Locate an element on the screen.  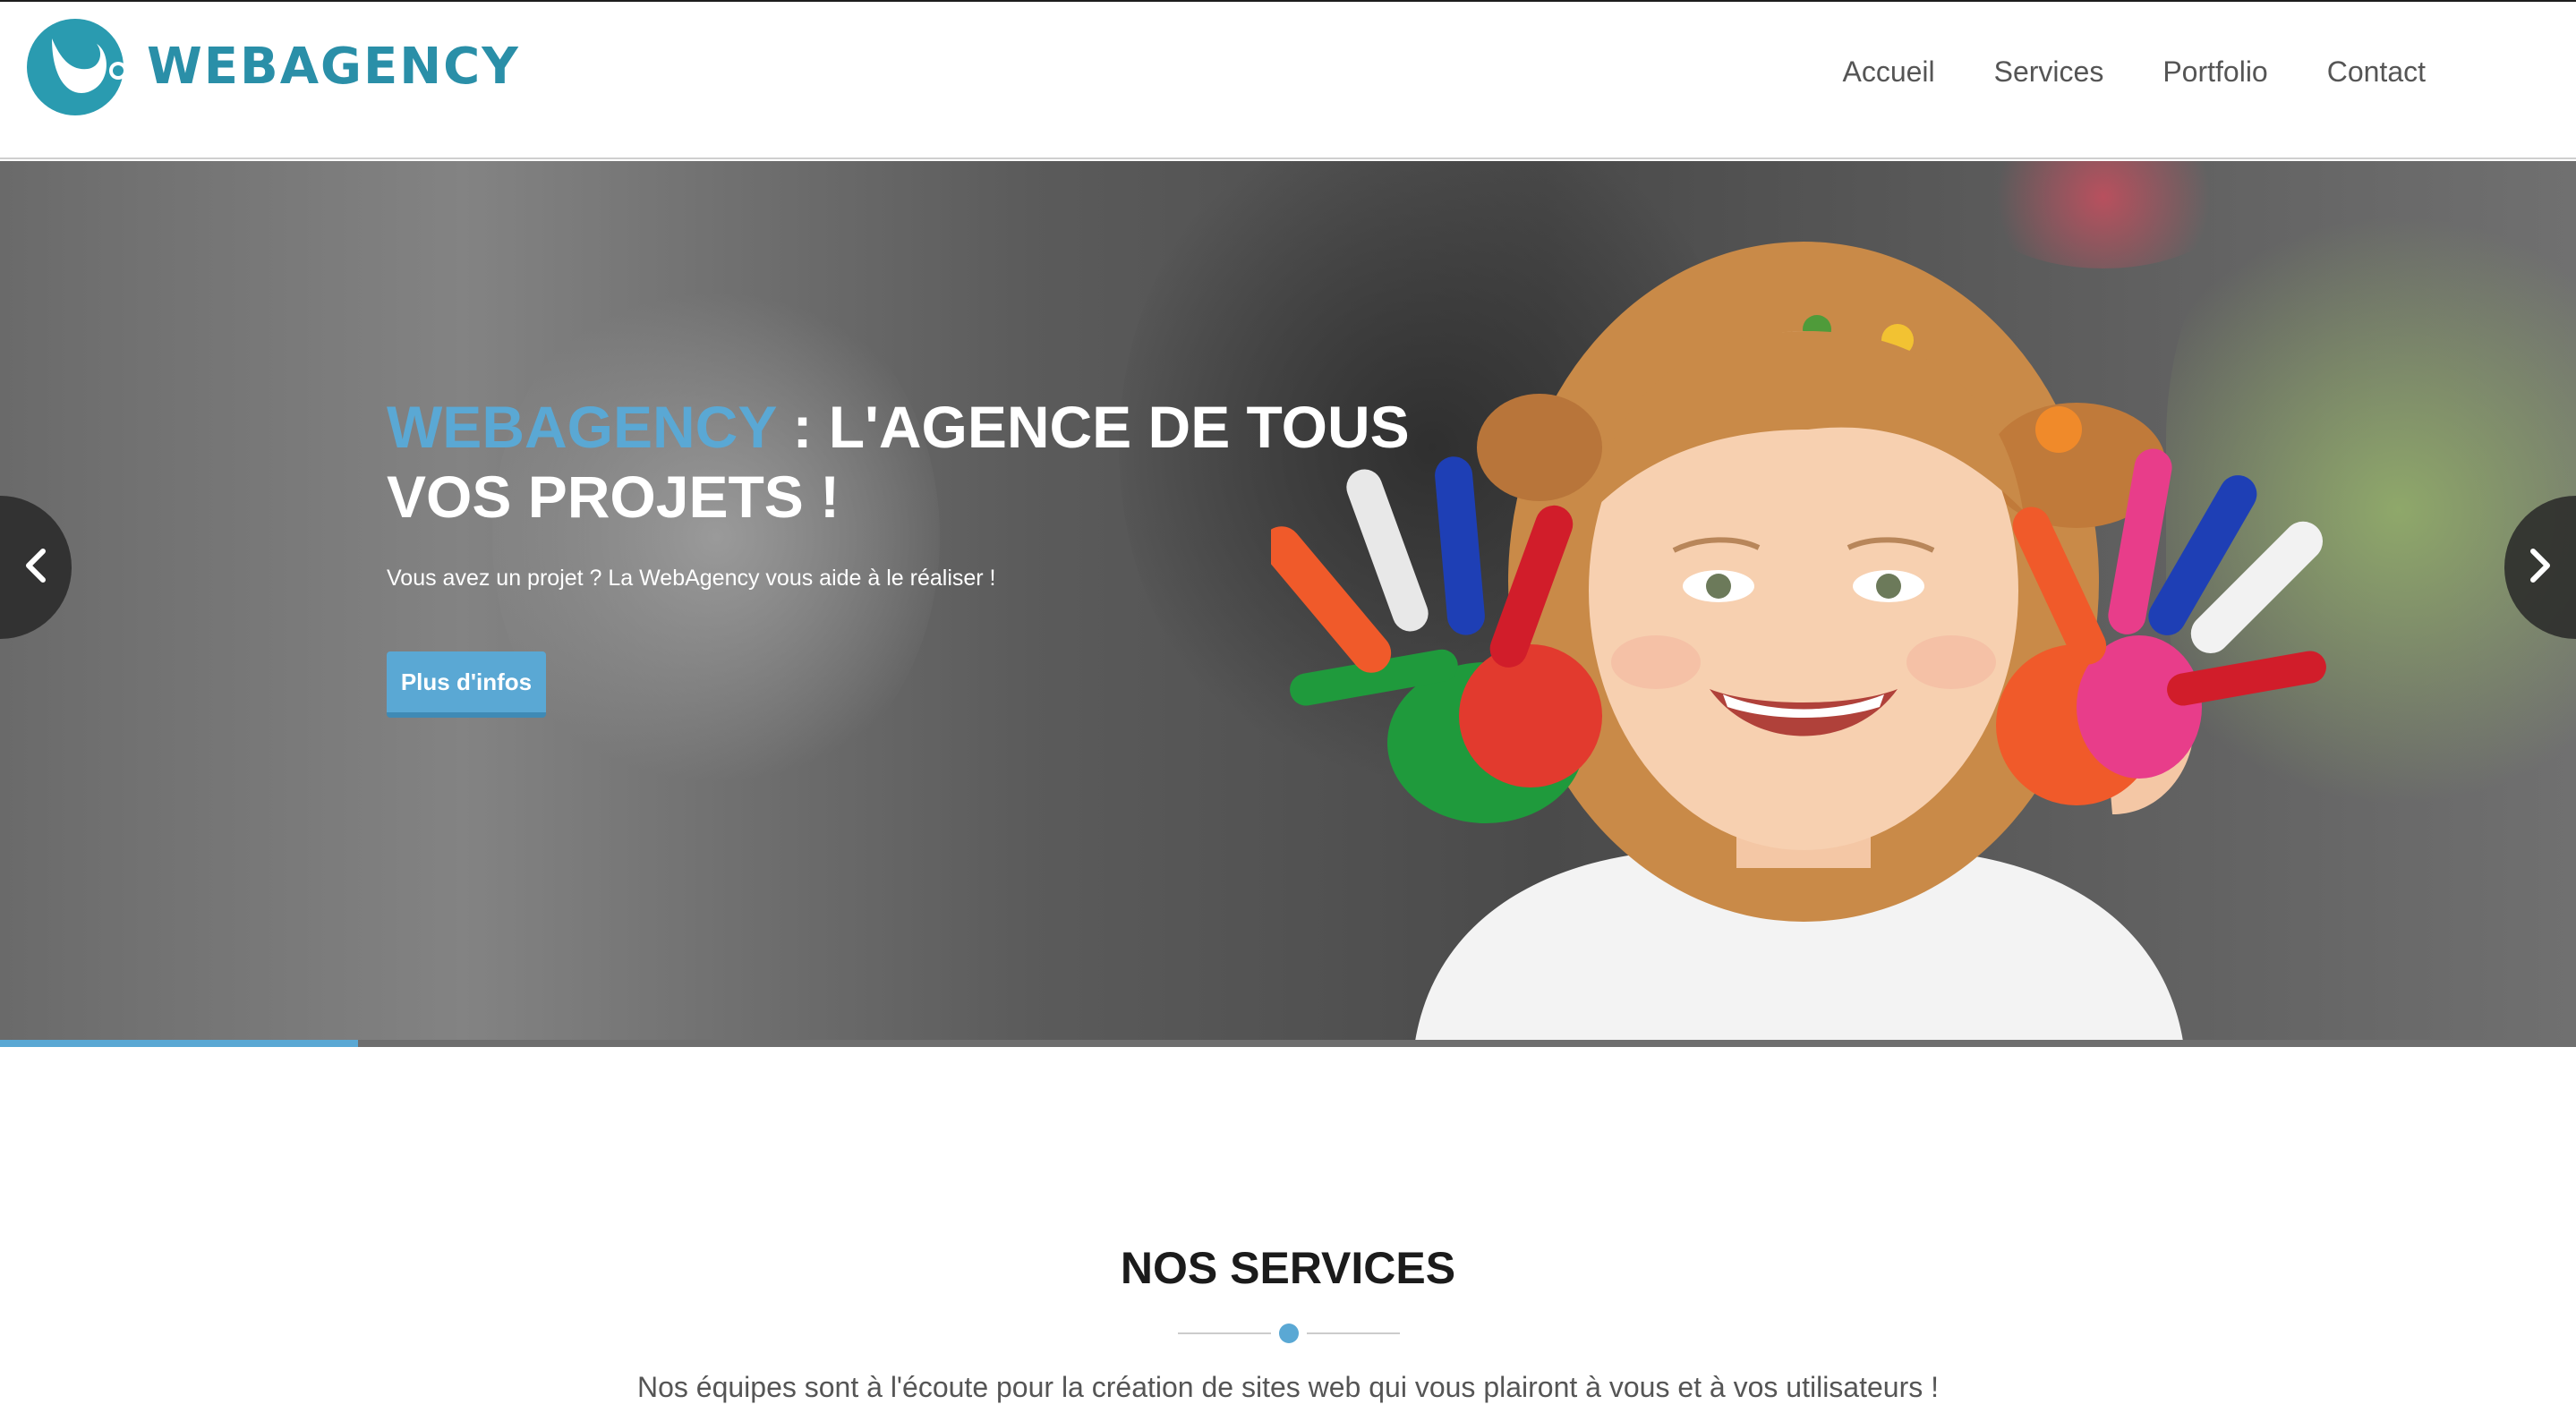
logo-icon is located at coordinates (78, 66).